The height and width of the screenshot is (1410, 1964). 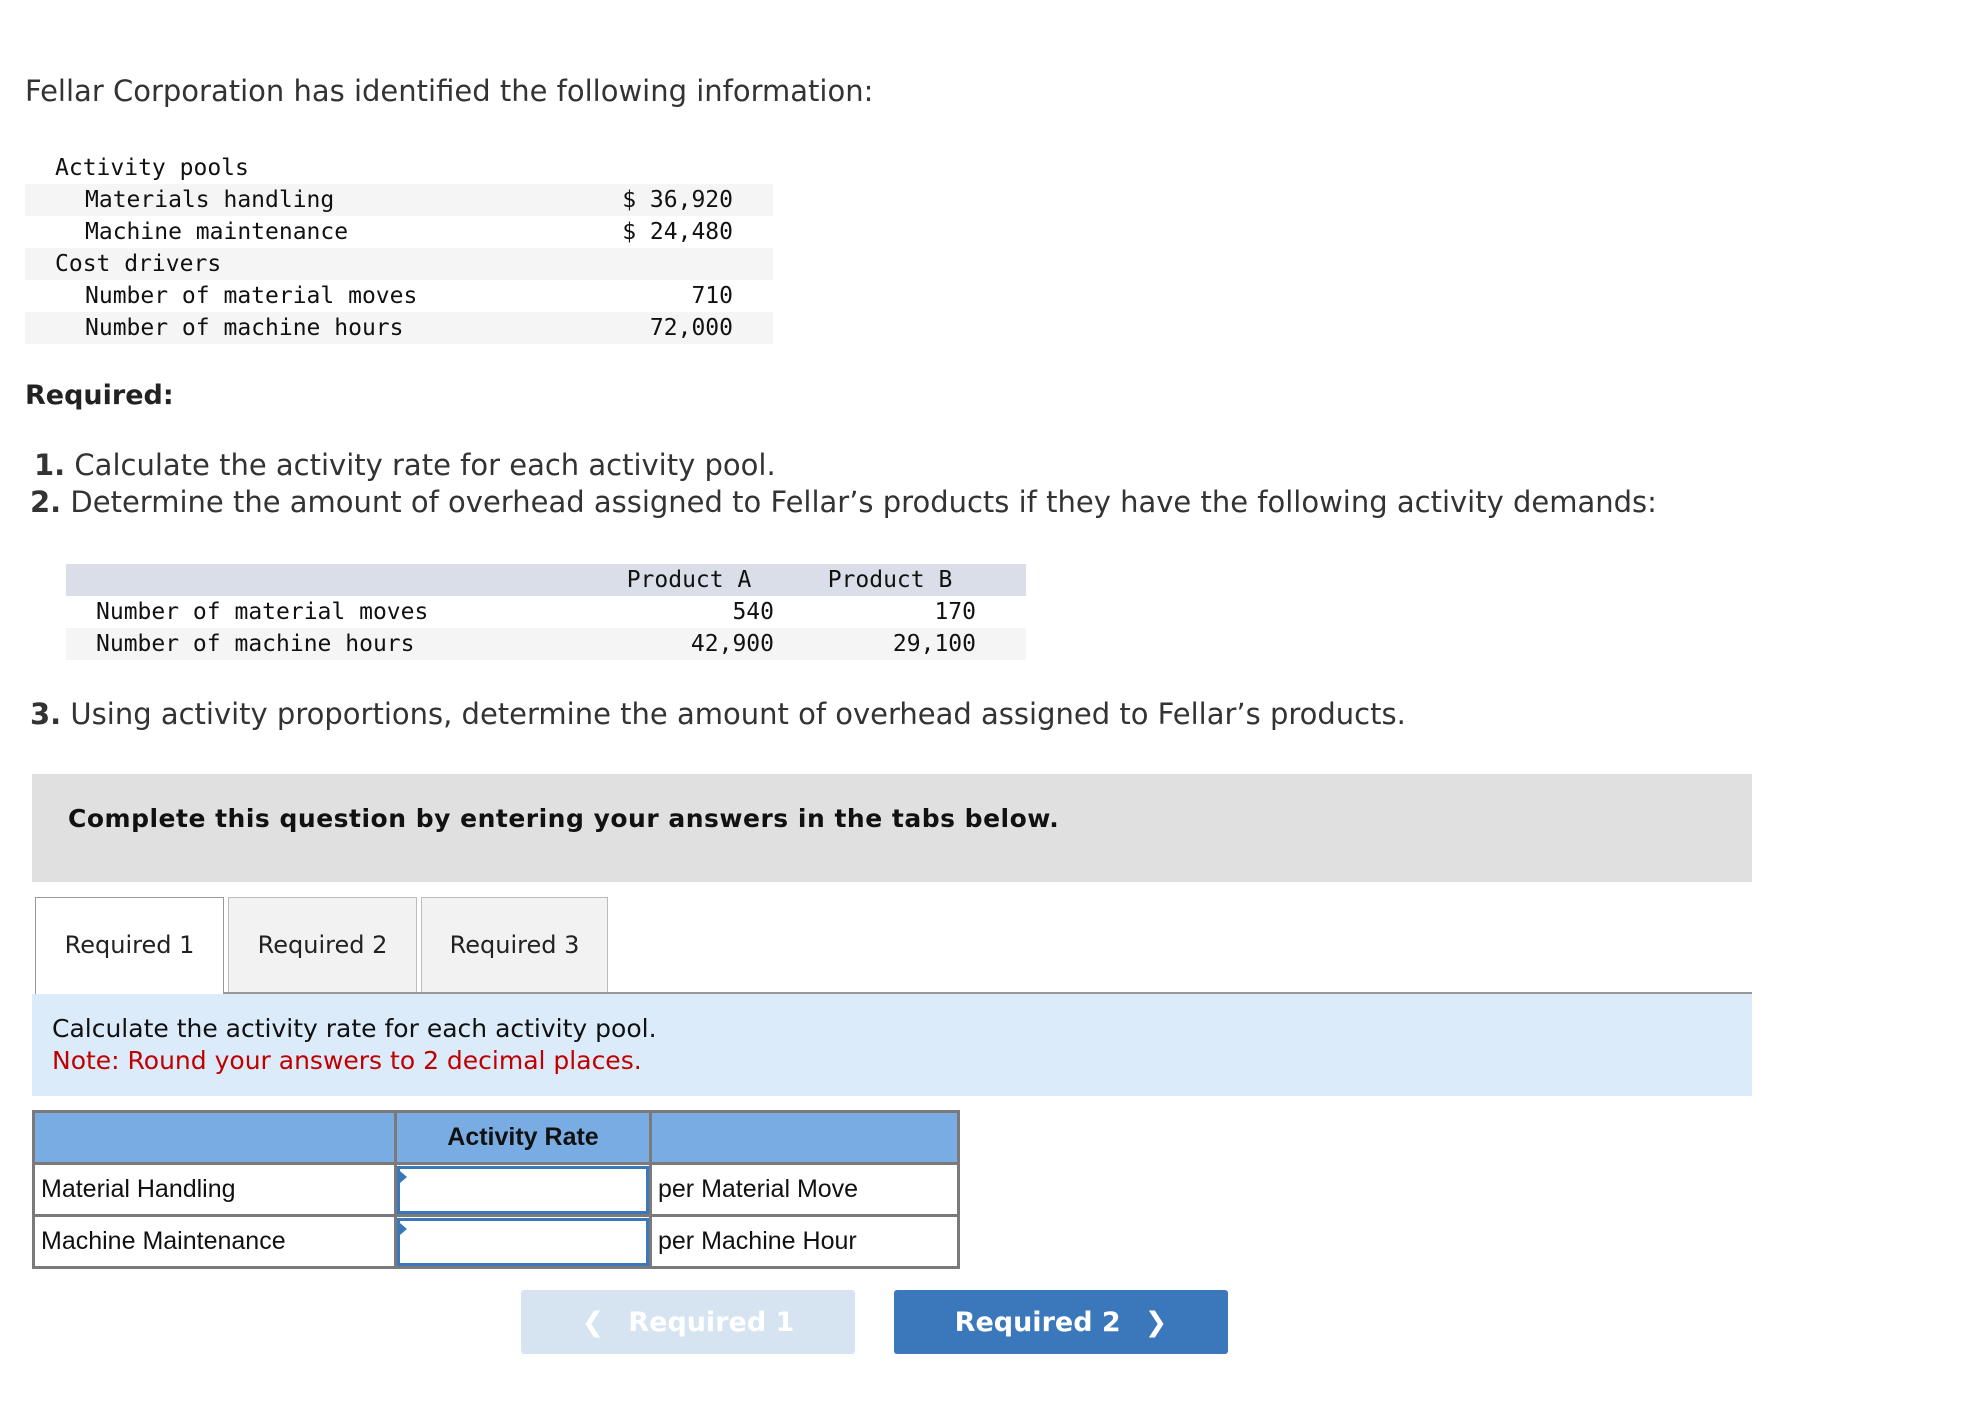 I want to click on col-header: Product B, so click(x=890, y=580).